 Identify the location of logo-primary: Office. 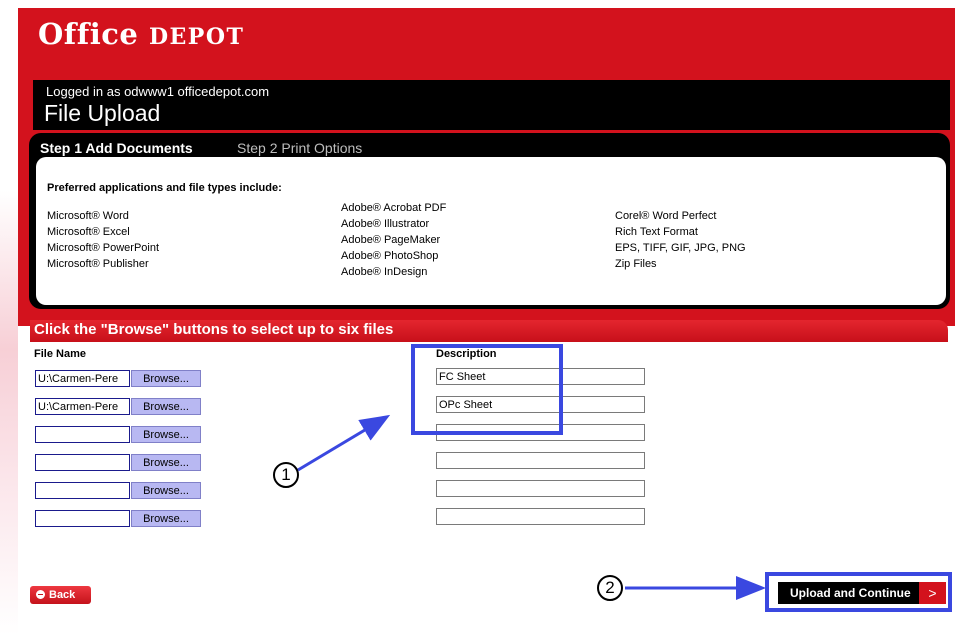
(88, 34).